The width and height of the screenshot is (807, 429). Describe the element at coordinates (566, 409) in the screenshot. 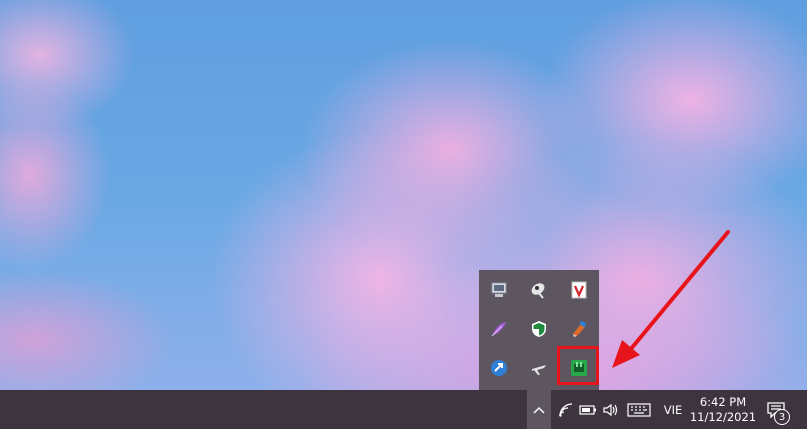

I see `wifi-icon` at that location.